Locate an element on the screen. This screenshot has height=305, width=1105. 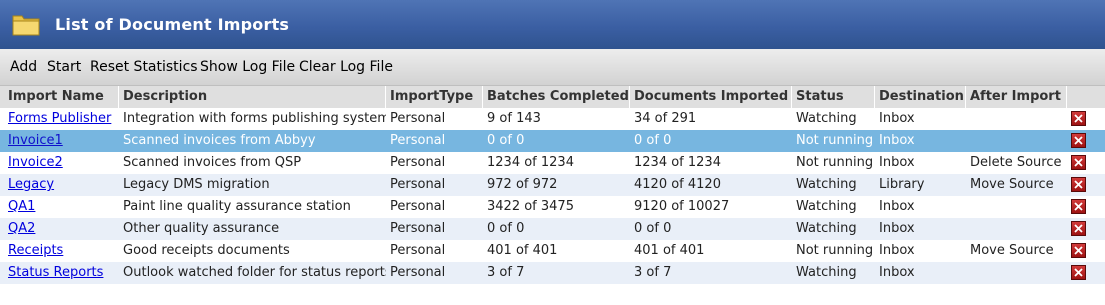
page-title: List of Document Imports is located at coordinates (172, 24).